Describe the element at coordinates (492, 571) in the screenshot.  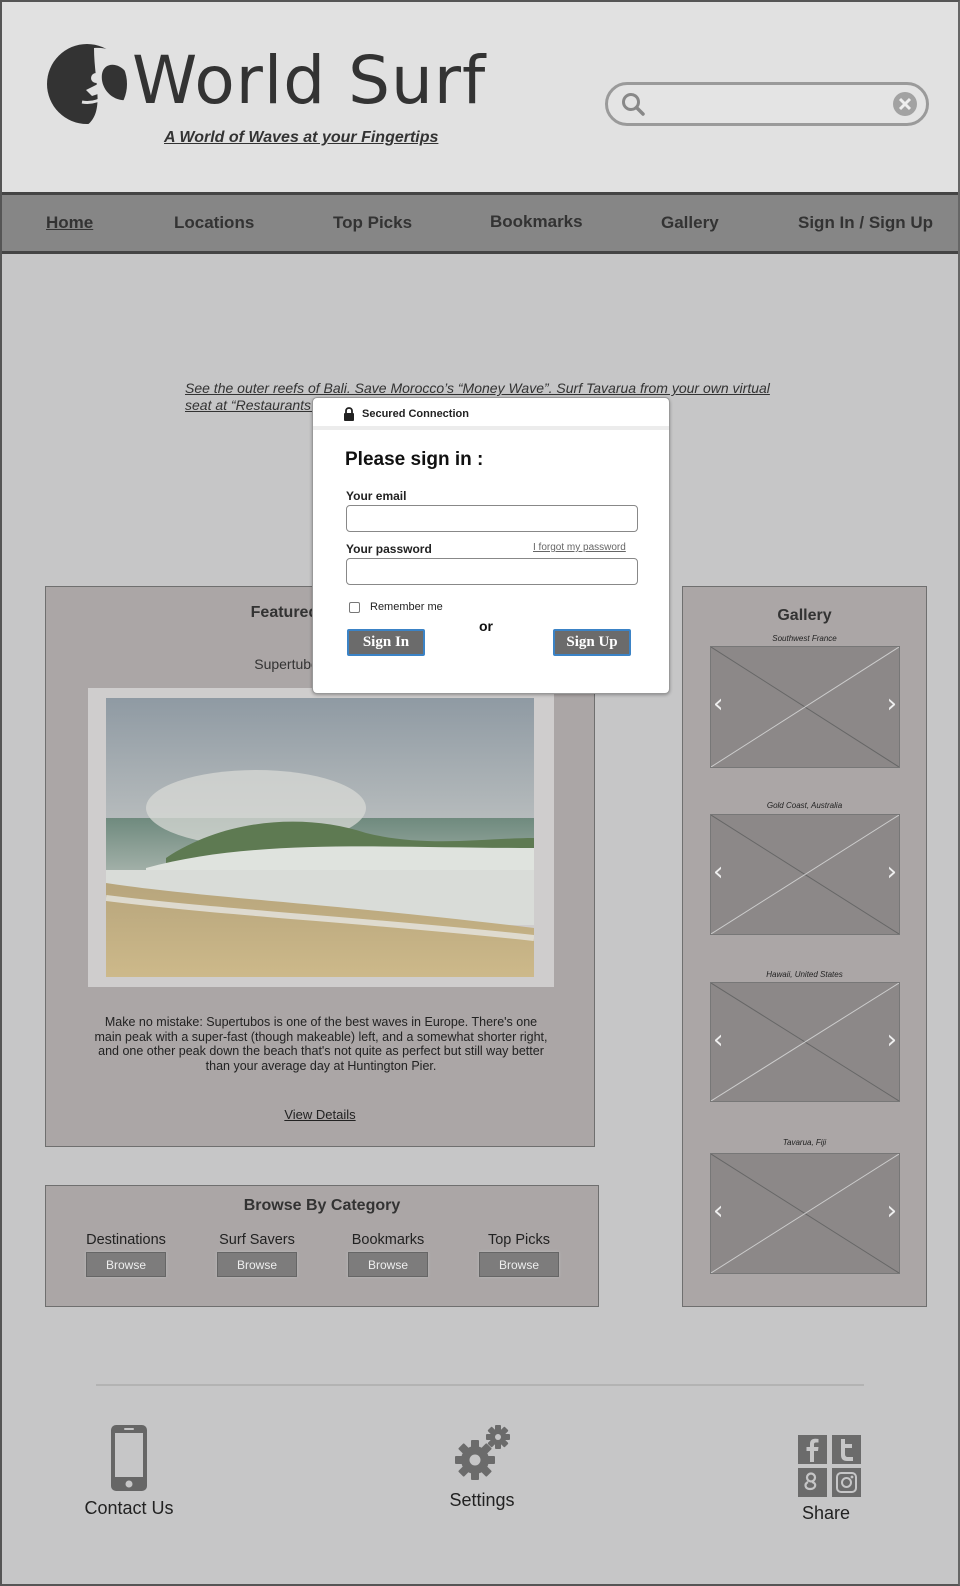
I see `password-field` at that location.